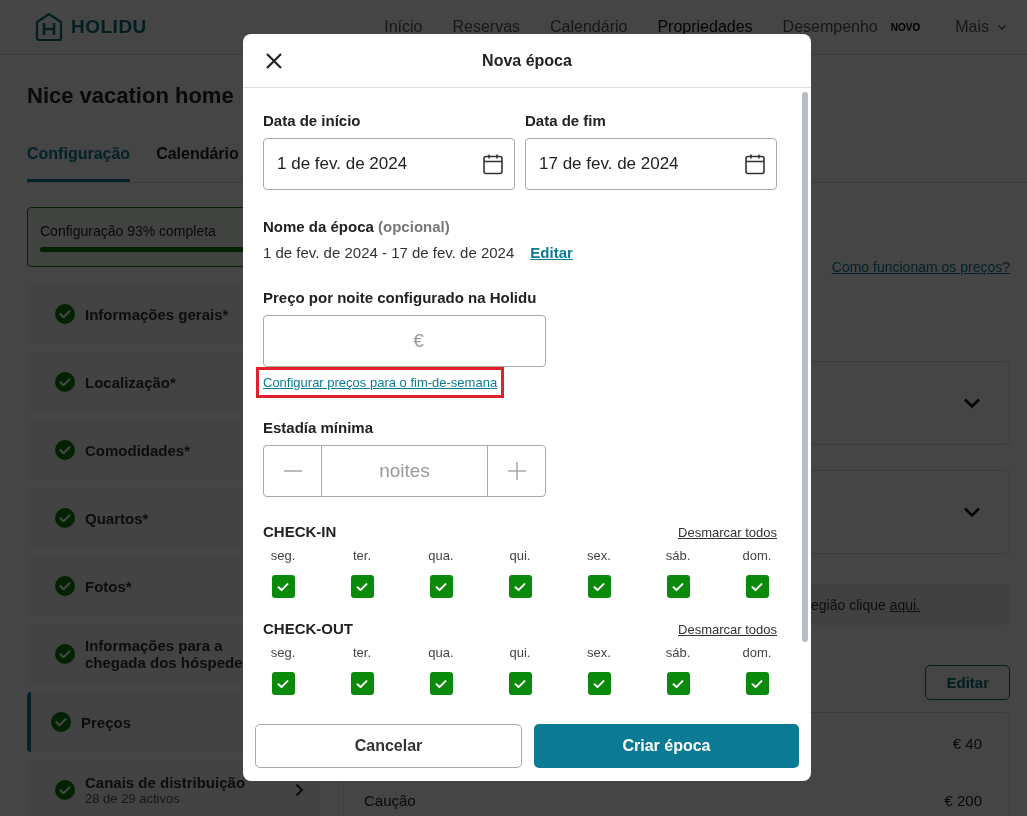 This screenshot has width=1027, height=816. What do you see at coordinates (128, 231) in the screenshot?
I see `progress-label: Configuração 93% completa` at bounding box center [128, 231].